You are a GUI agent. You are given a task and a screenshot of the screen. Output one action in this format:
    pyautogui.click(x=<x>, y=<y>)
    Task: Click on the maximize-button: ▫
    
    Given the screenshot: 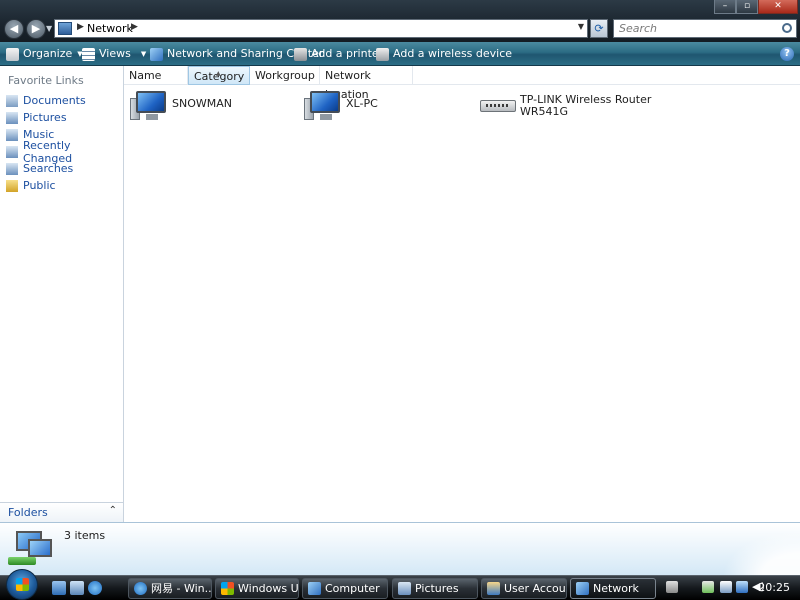 What is the action you would take?
    pyautogui.click(x=747, y=7)
    